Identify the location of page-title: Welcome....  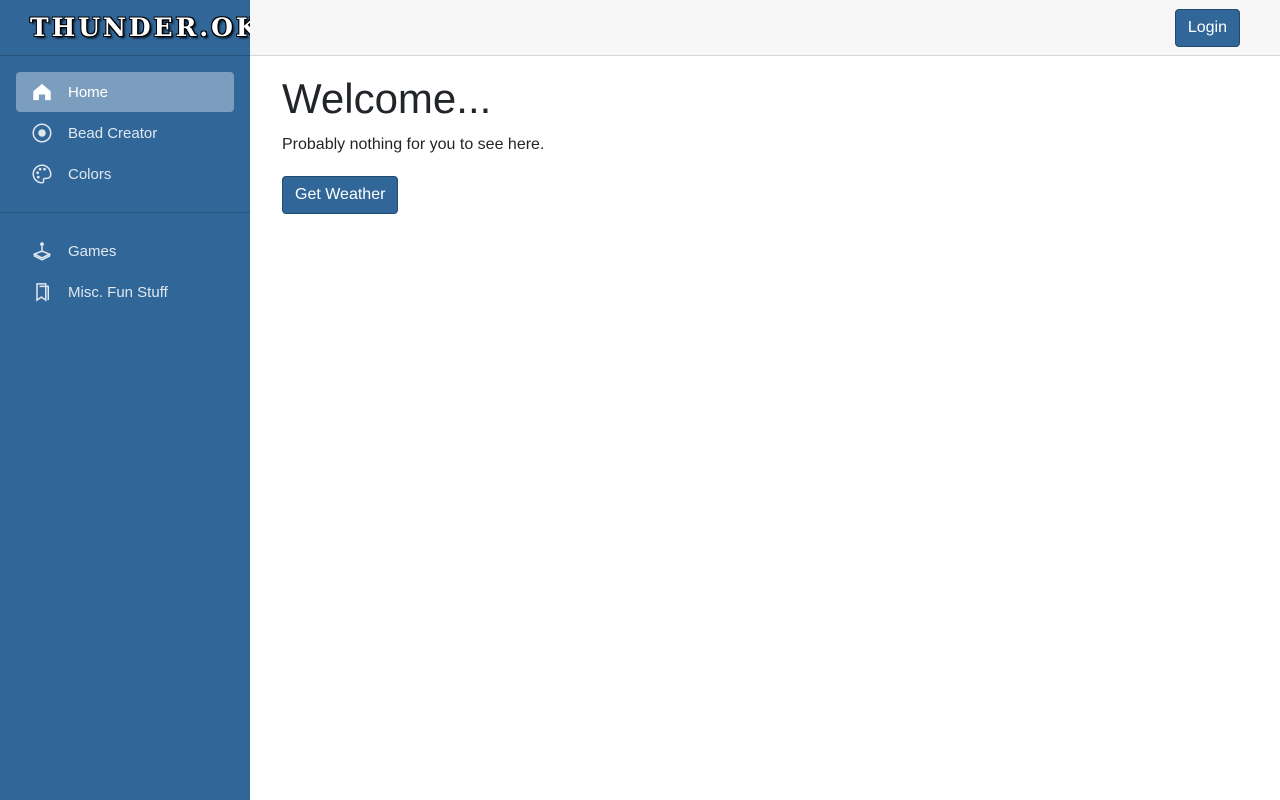
(387, 98).